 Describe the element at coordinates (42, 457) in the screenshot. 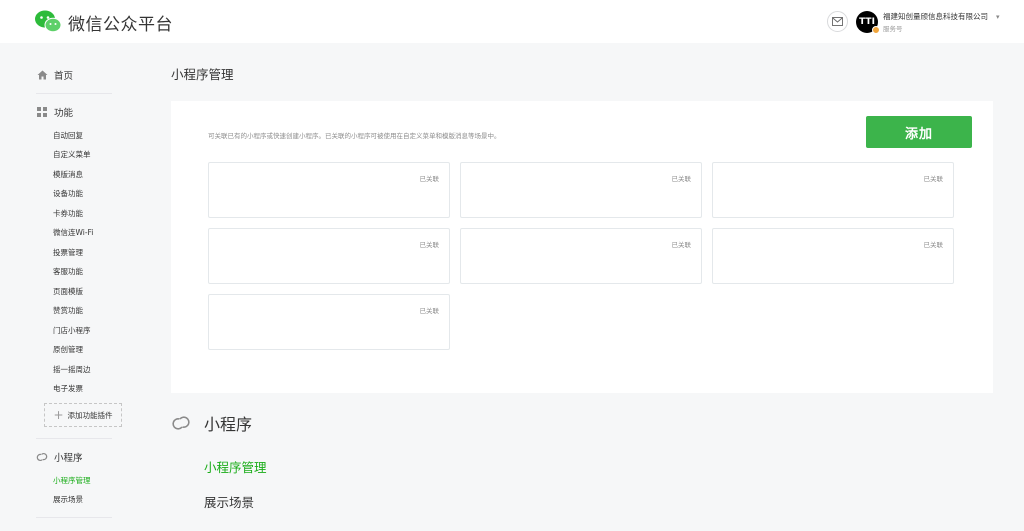

I see `link-icon` at that location.